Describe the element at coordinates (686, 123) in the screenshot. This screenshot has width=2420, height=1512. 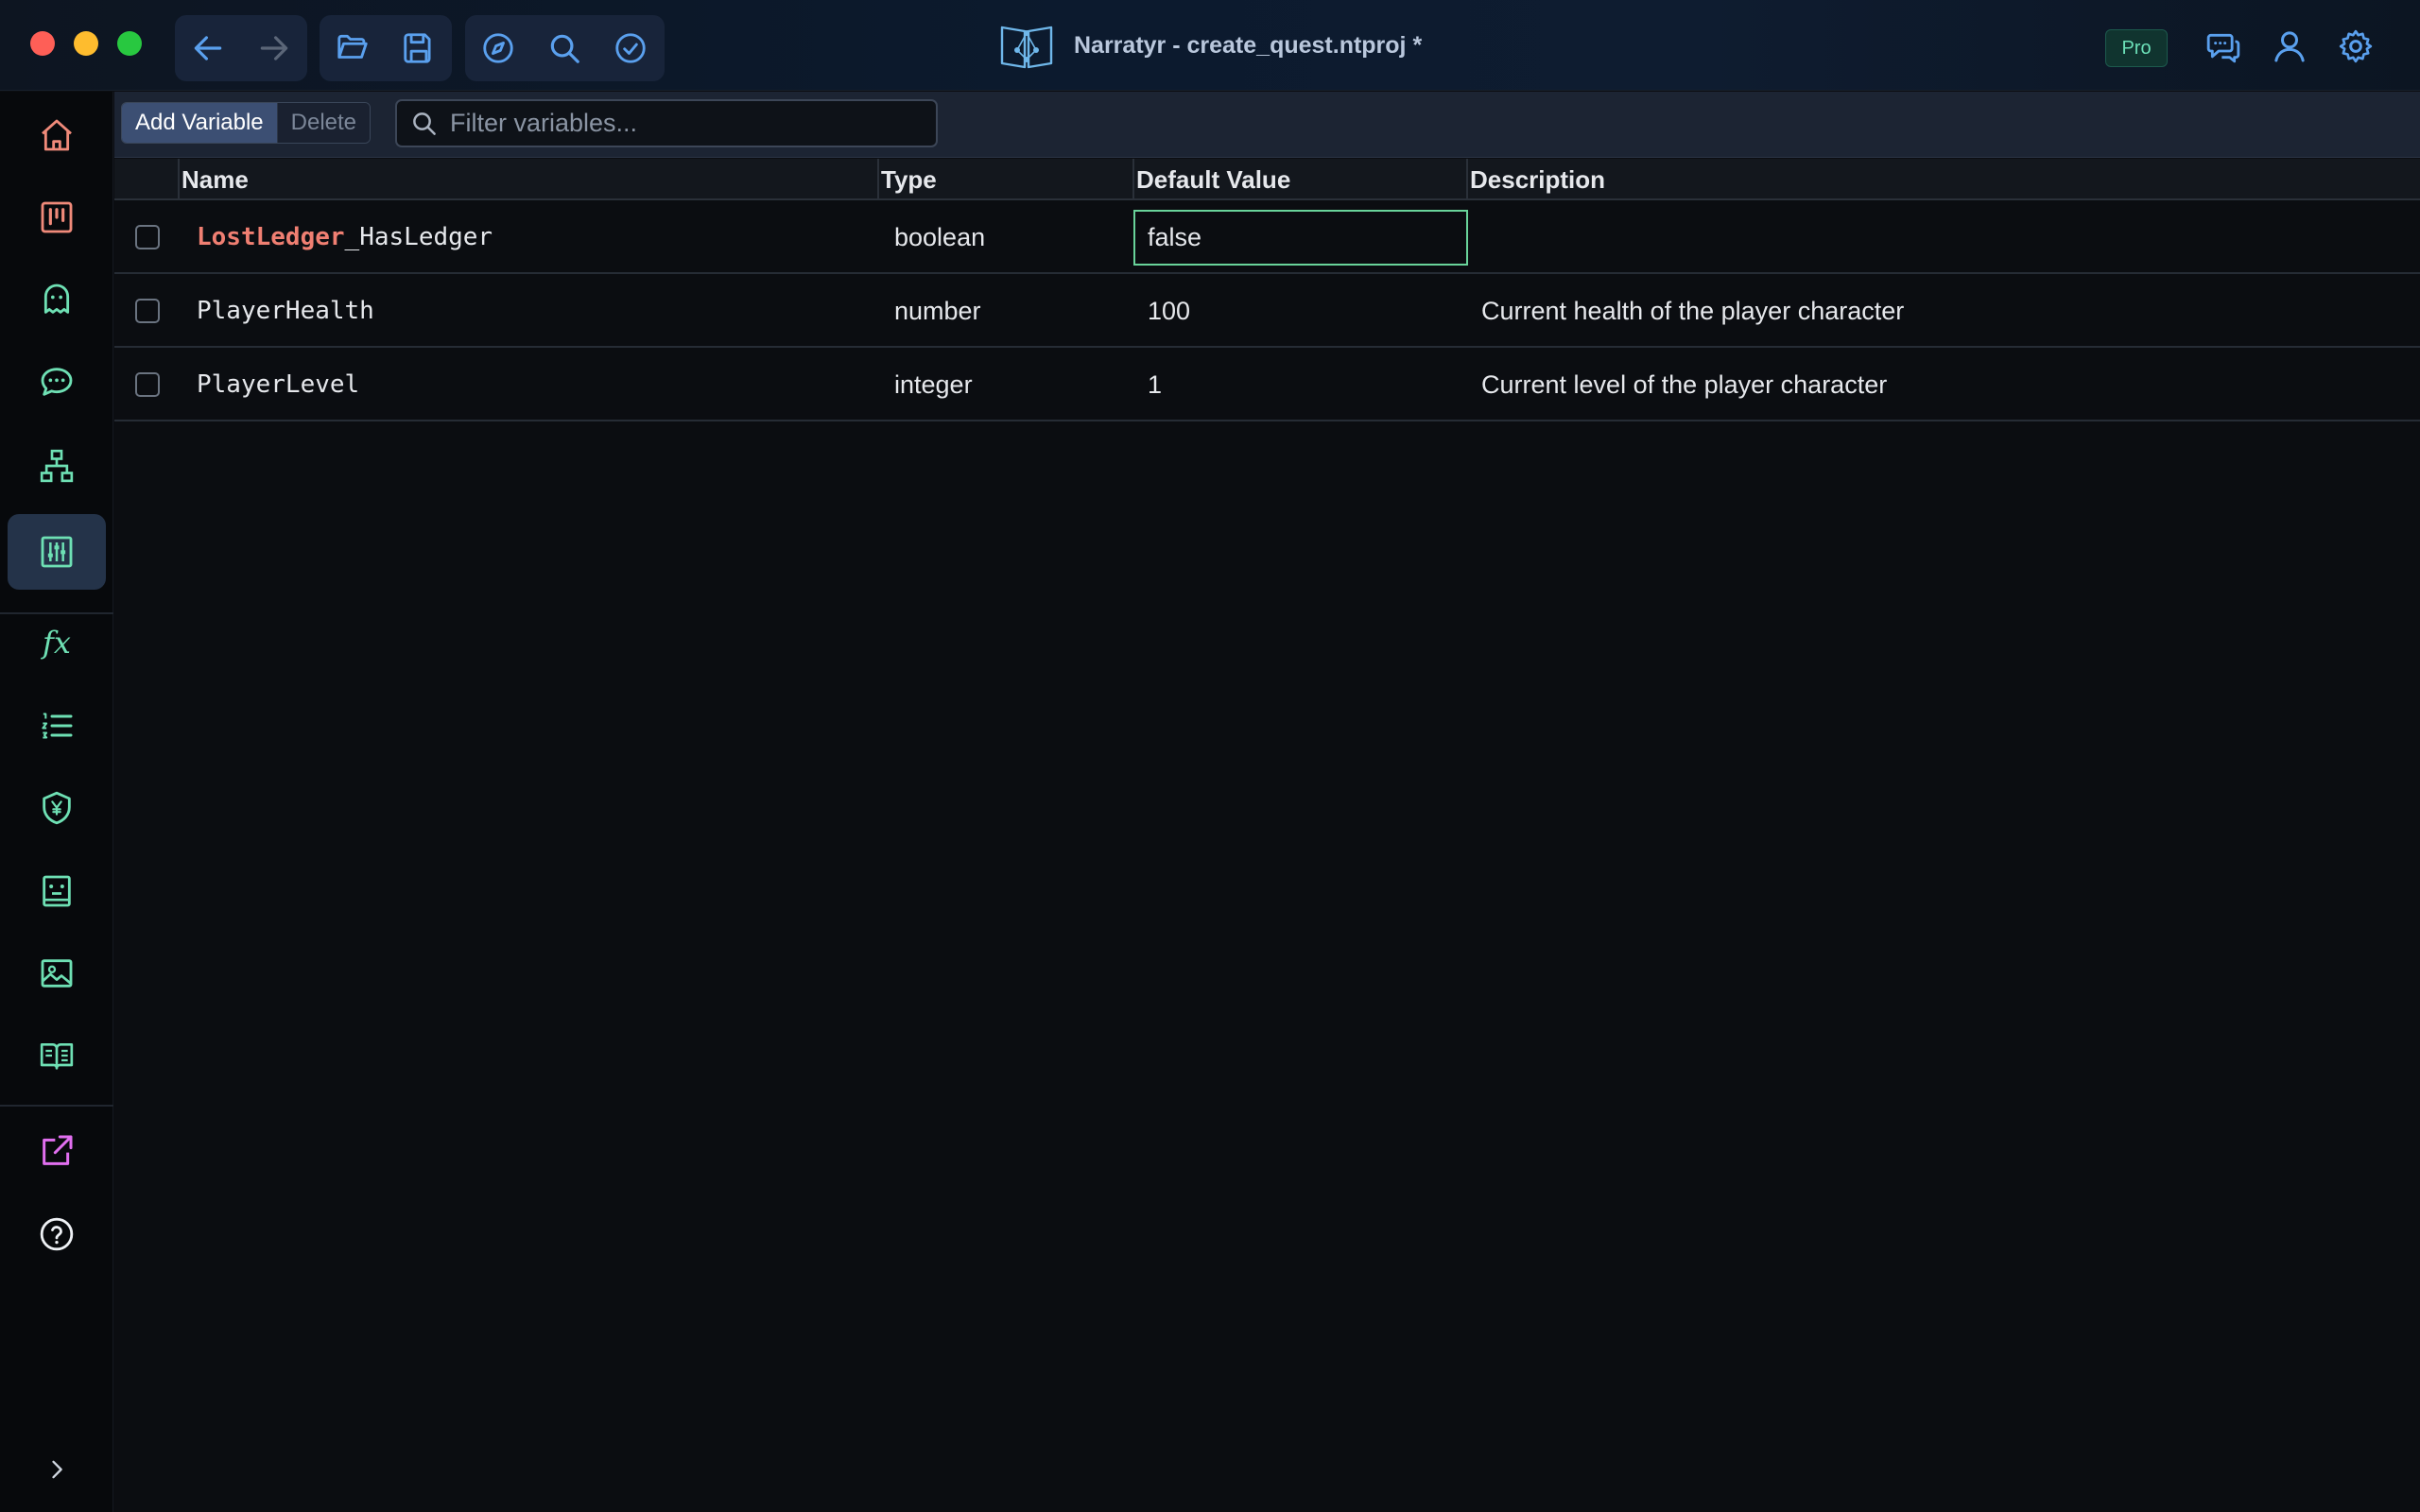
I see `filter-variables-input` at that location.